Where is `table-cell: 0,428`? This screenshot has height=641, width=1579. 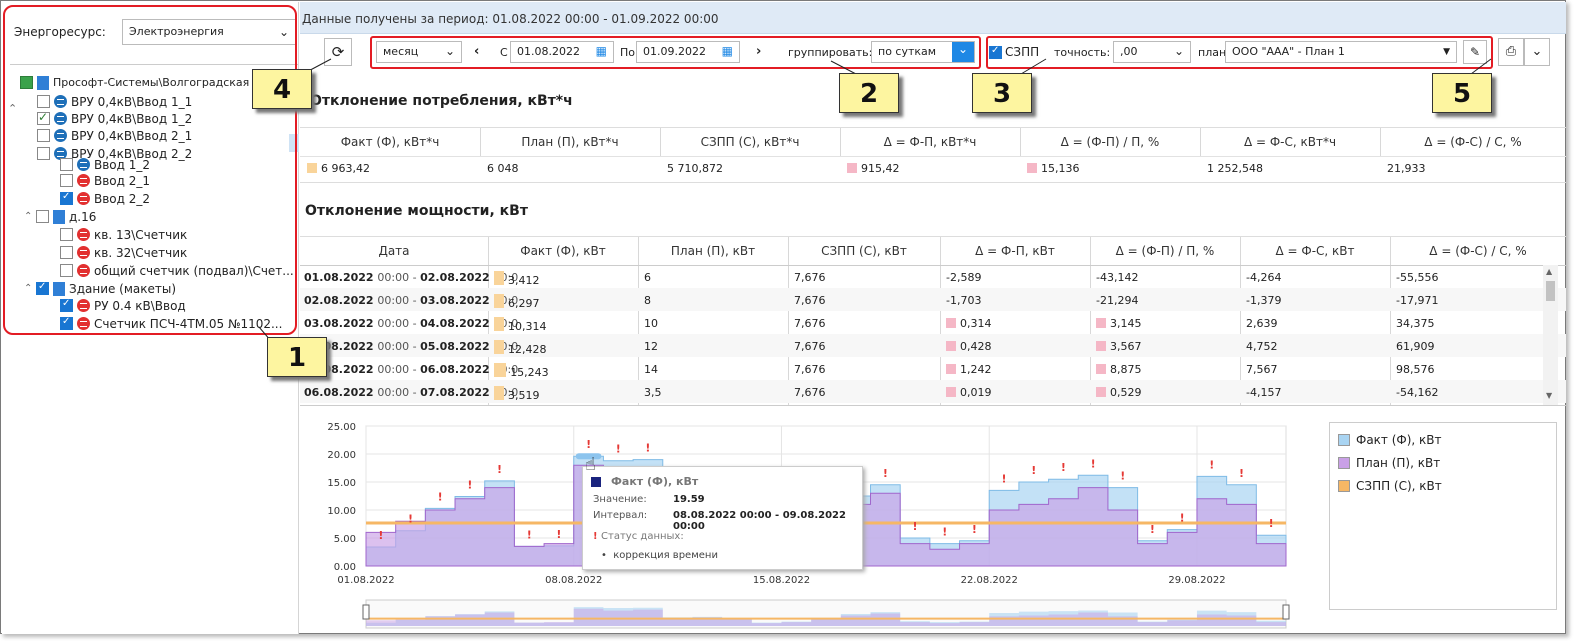 table-cell: 0,428 is located at coordinates (969, 346).